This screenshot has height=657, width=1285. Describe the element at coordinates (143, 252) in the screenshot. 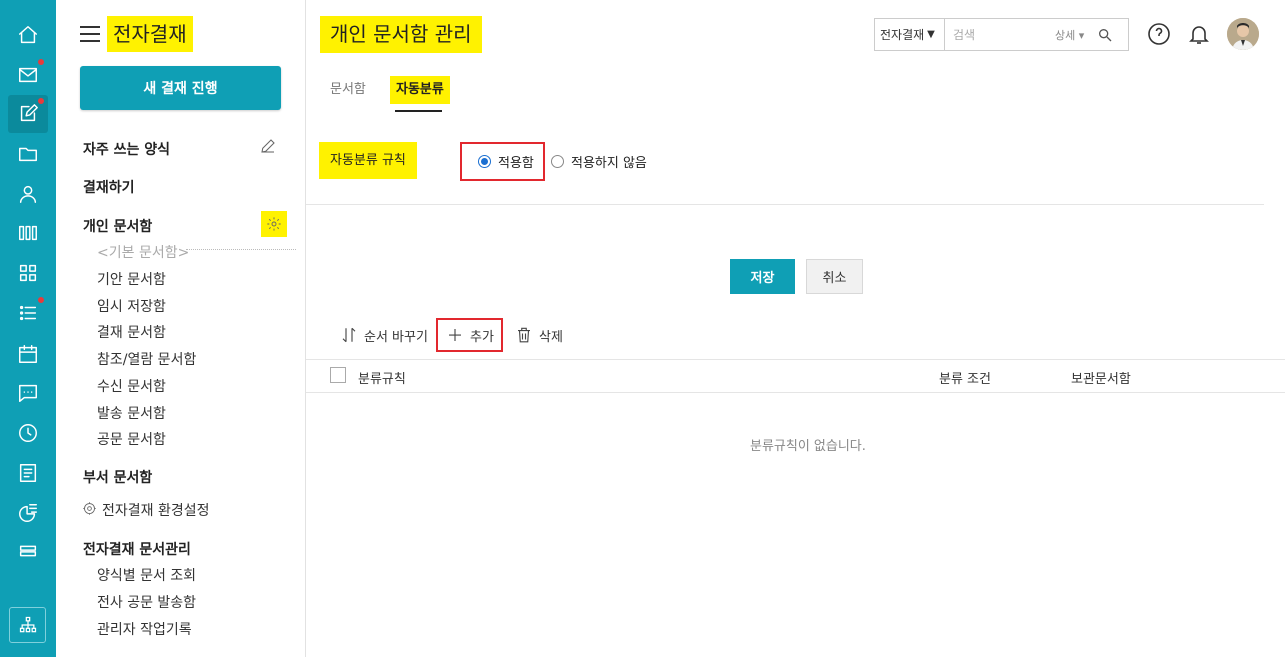

I see `sidebar-item-default-box: <기본 문서함>` at that location.